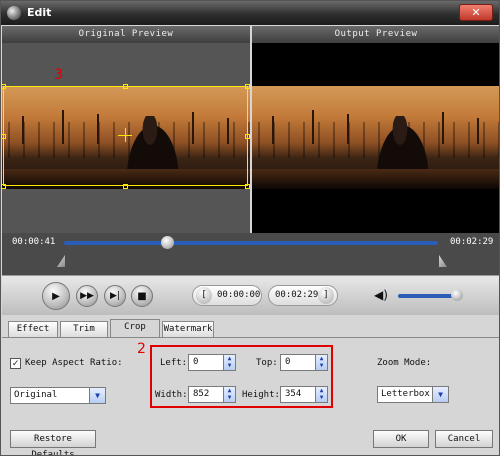 Image resolution: width=500 pixels, height=456 pixels. I want to click on aspect-ratio-value: Original, so click(36, 395).